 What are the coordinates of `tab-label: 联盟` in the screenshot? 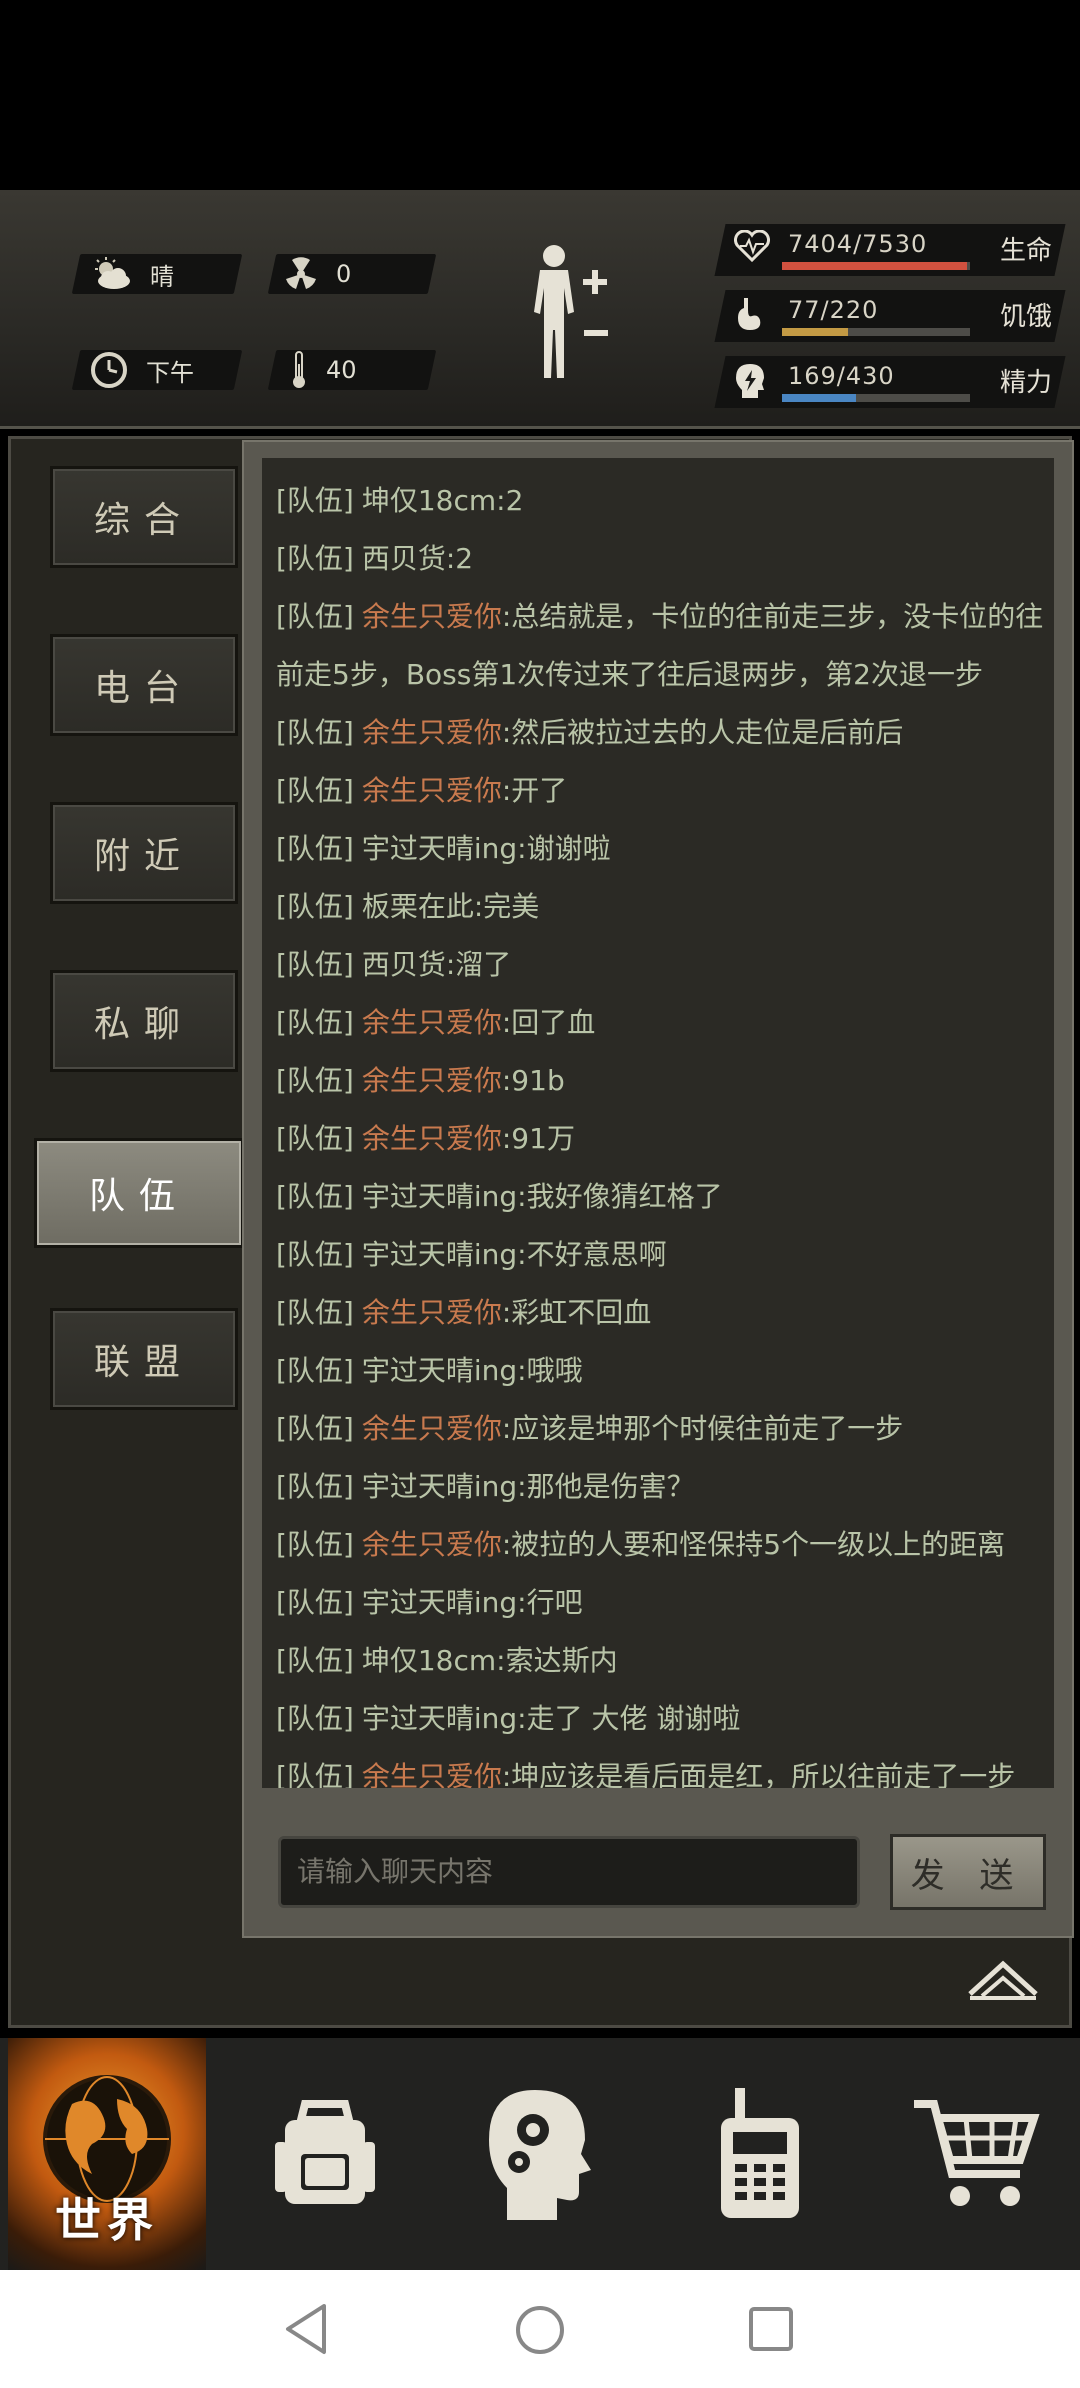 It's located at (143, 1362).